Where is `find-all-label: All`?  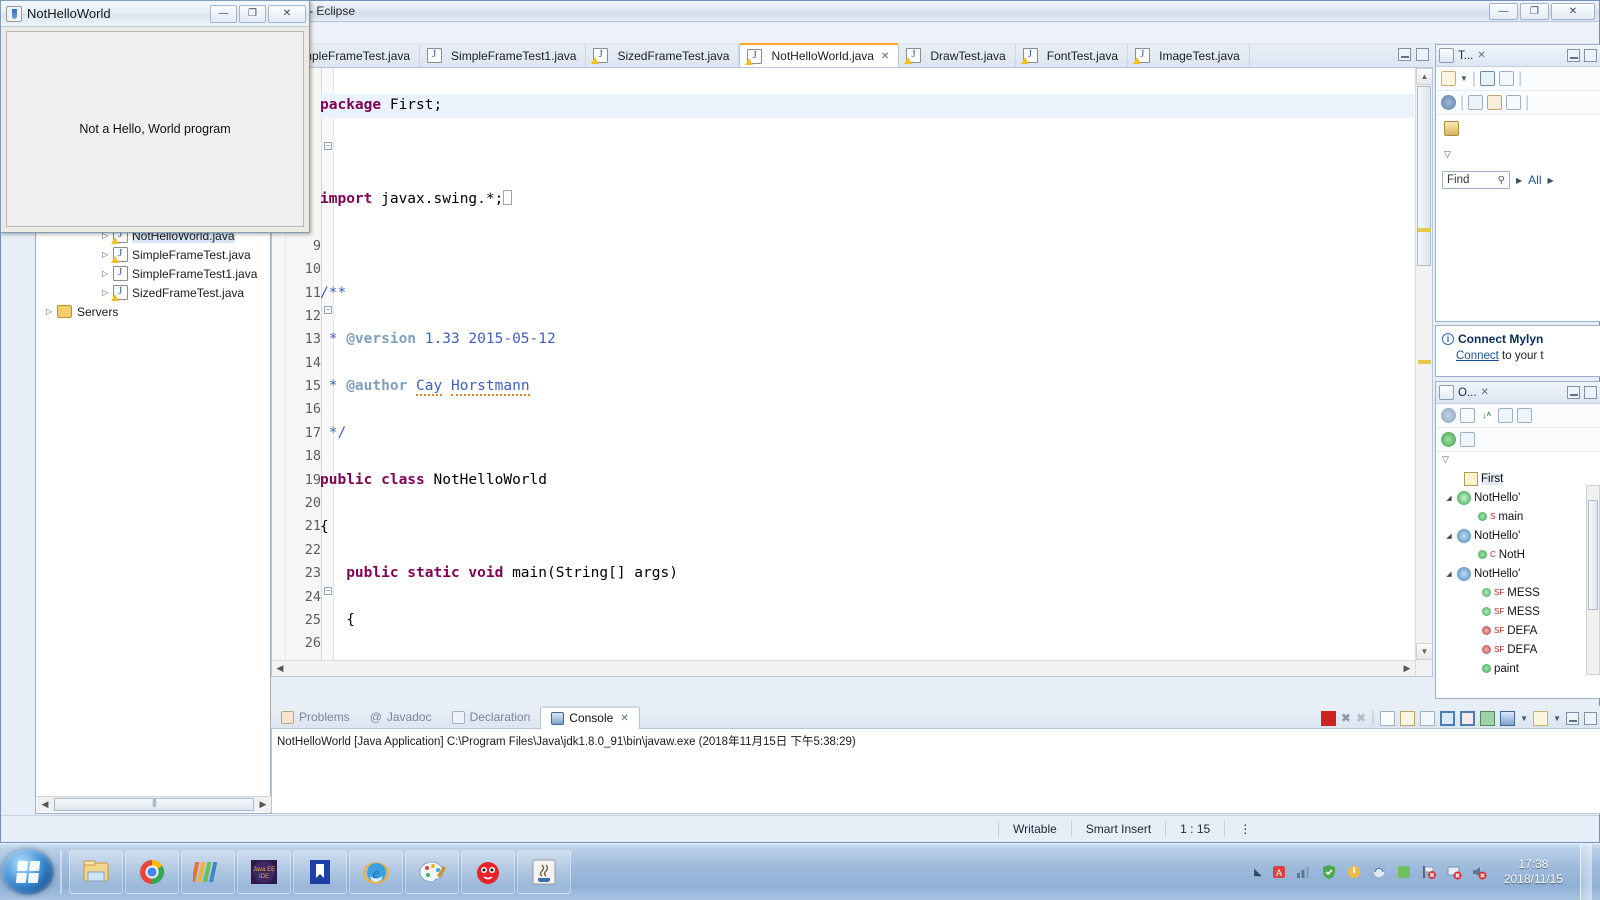
find-all-label: All is located at coordinates (1534, 180).